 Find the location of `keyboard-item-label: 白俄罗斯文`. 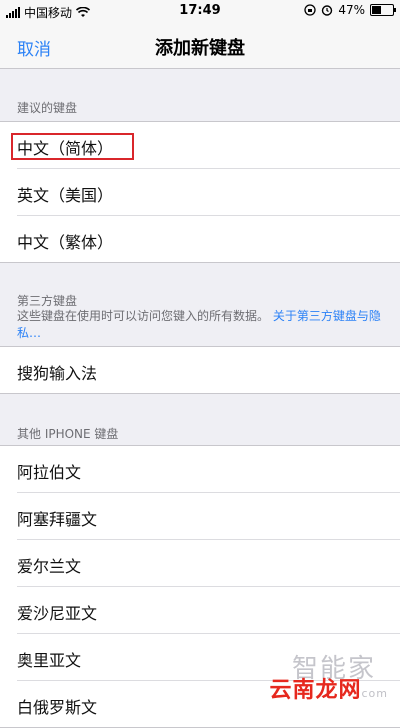

keyboard-item-label: 白俄罗斯文 is located at coordinates (57, 707).